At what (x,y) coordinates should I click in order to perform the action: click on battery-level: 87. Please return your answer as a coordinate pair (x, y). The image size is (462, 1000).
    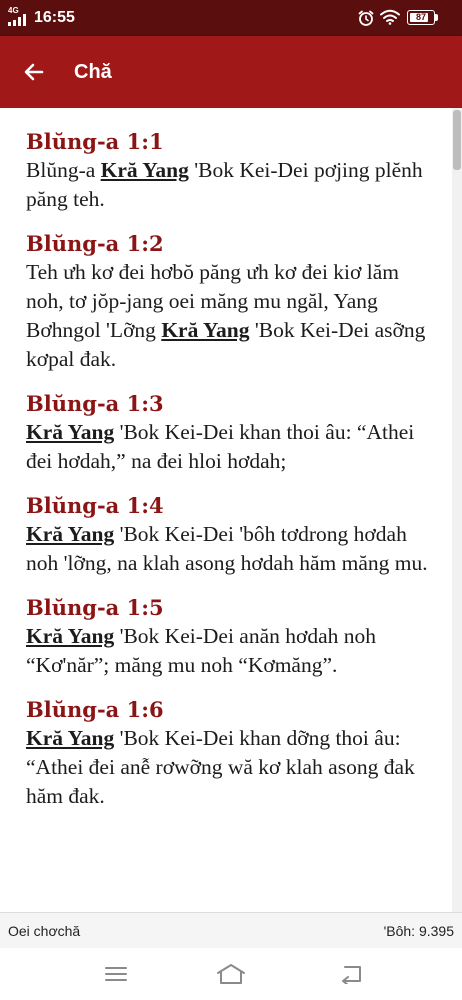
    Looking at the image, I should click on (420, 17).